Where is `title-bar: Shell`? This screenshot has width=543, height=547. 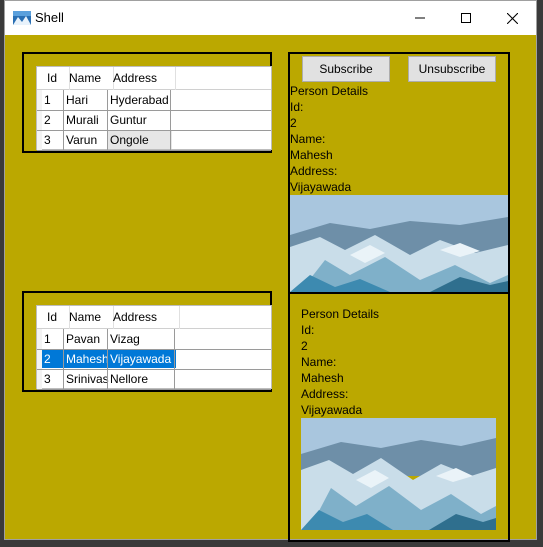
title-bar: Shell is located at coordinates (270, 18).